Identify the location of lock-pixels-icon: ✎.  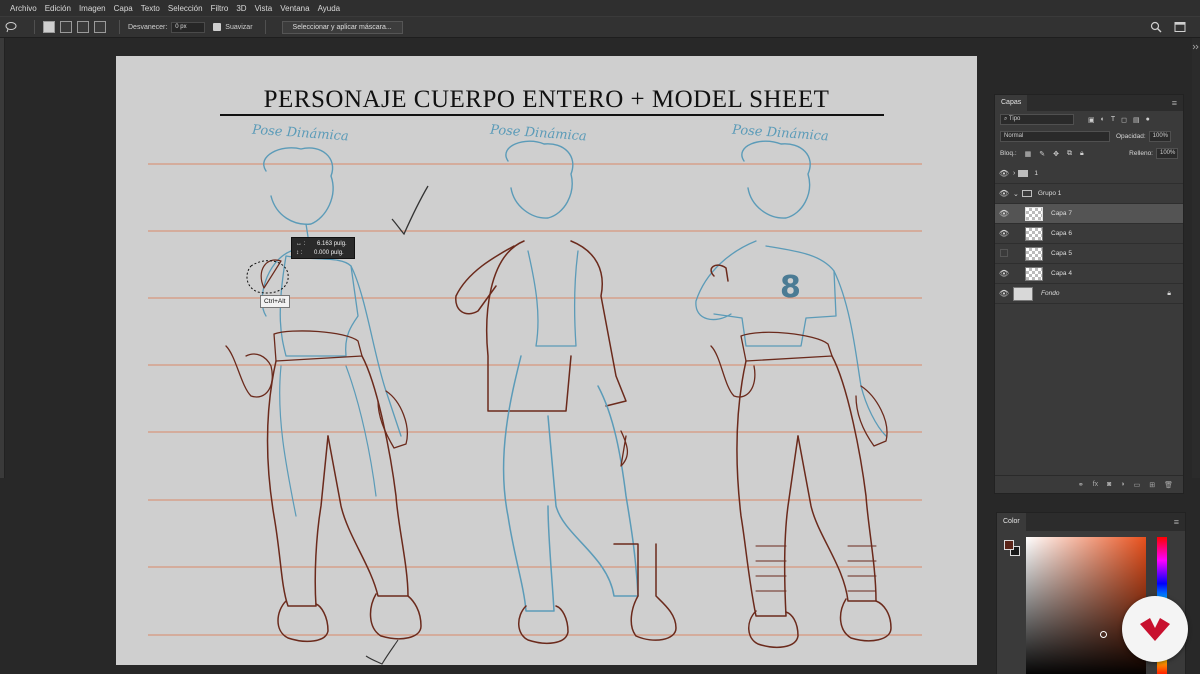
(1042, 154).